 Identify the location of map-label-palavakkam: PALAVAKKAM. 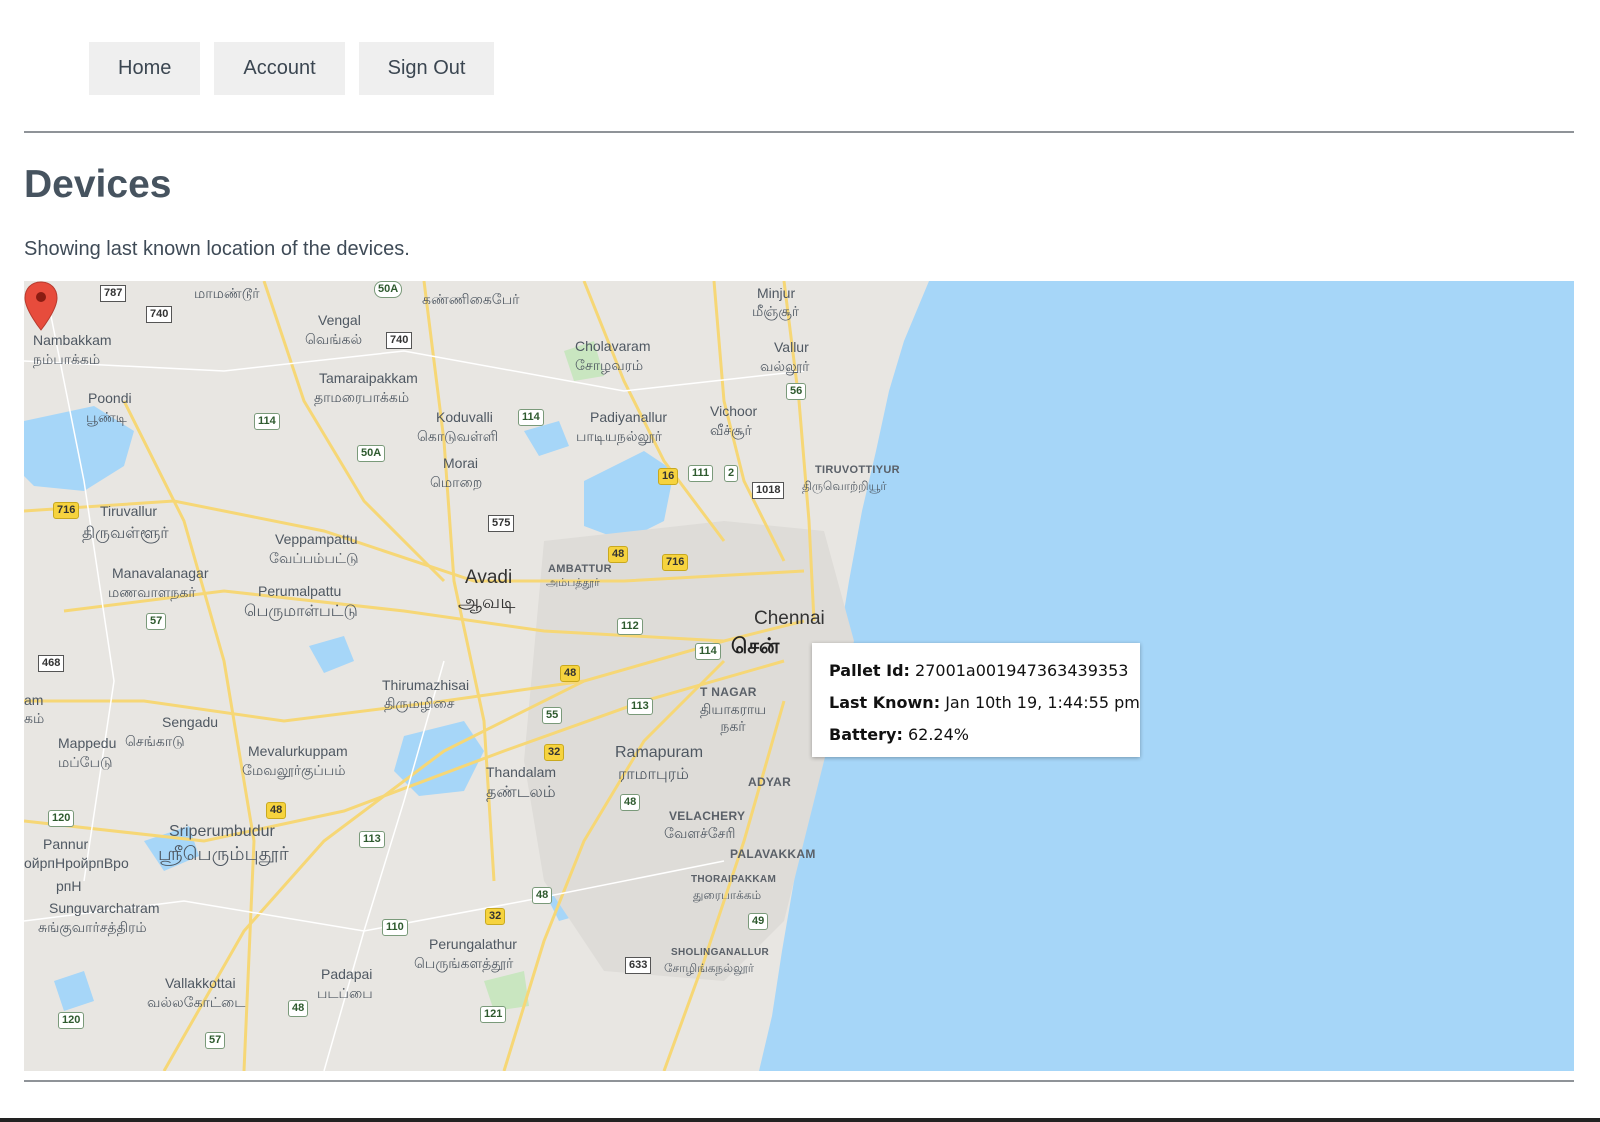
(773, 854).